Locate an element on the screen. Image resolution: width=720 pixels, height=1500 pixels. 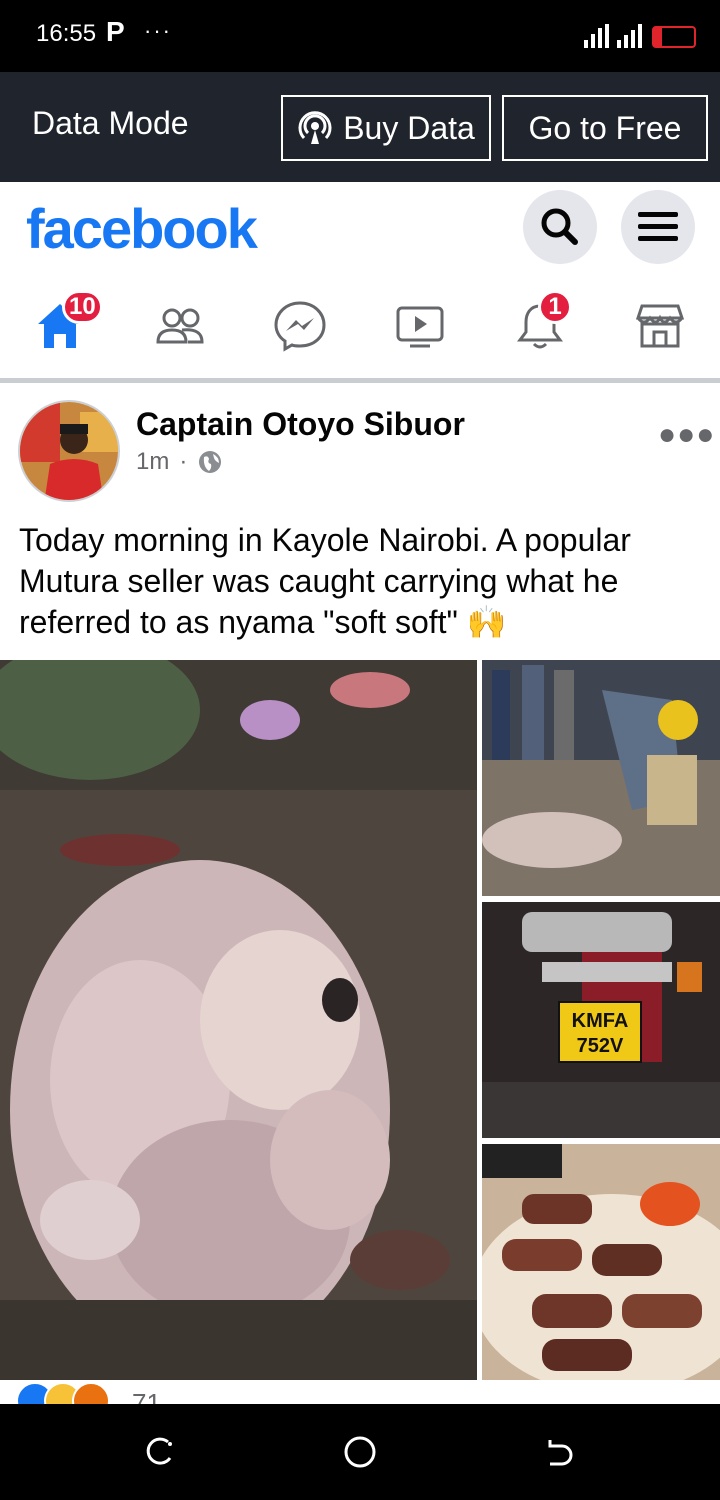
facebook-header: facebook is located at coordinates (360, 230).